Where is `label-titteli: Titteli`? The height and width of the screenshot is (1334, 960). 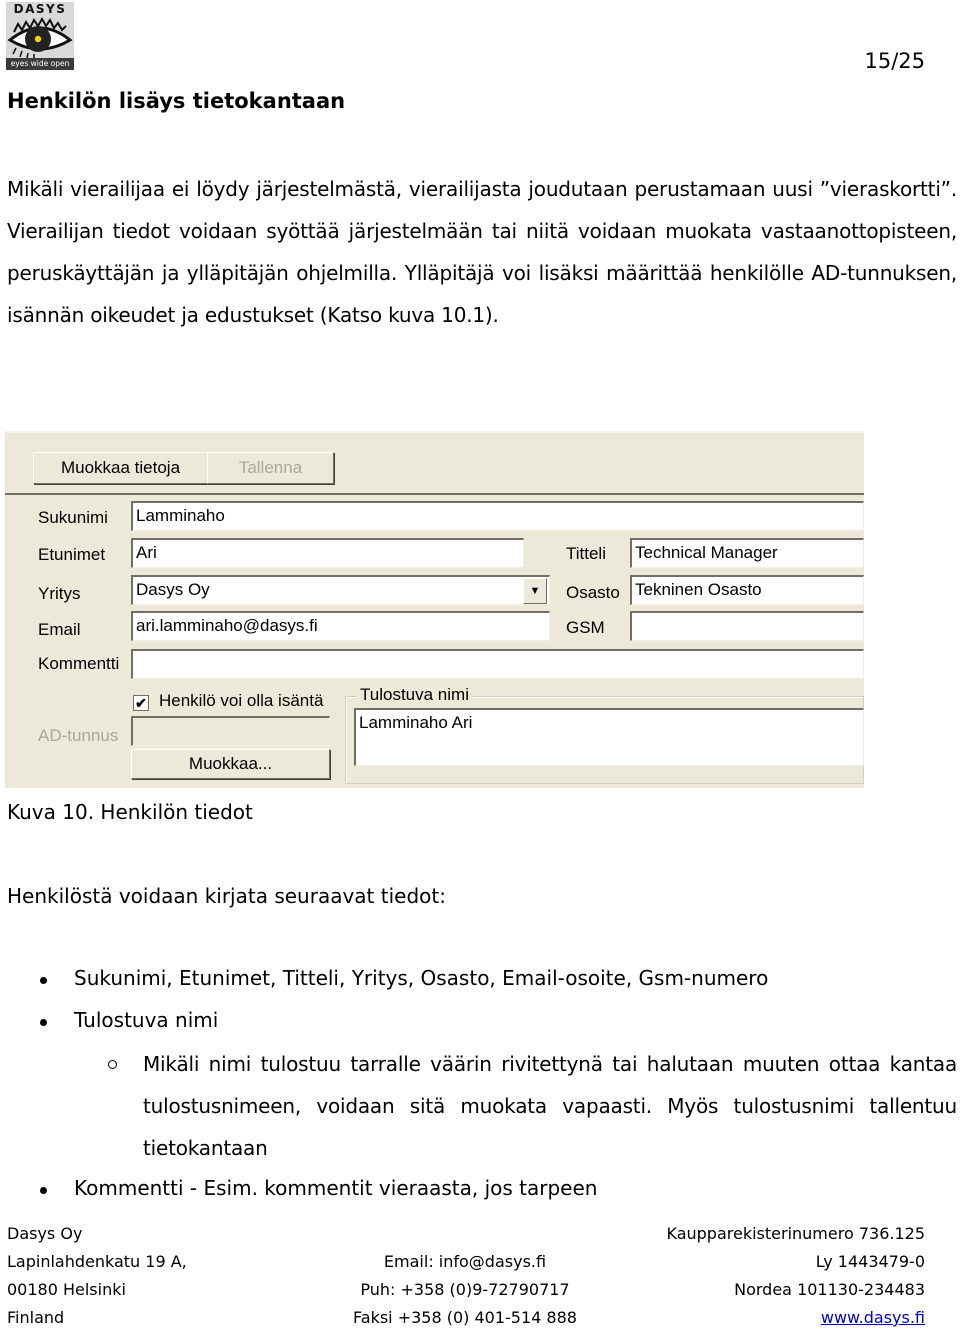
label-titteli: Titteli is located at coordinates (586, 553).